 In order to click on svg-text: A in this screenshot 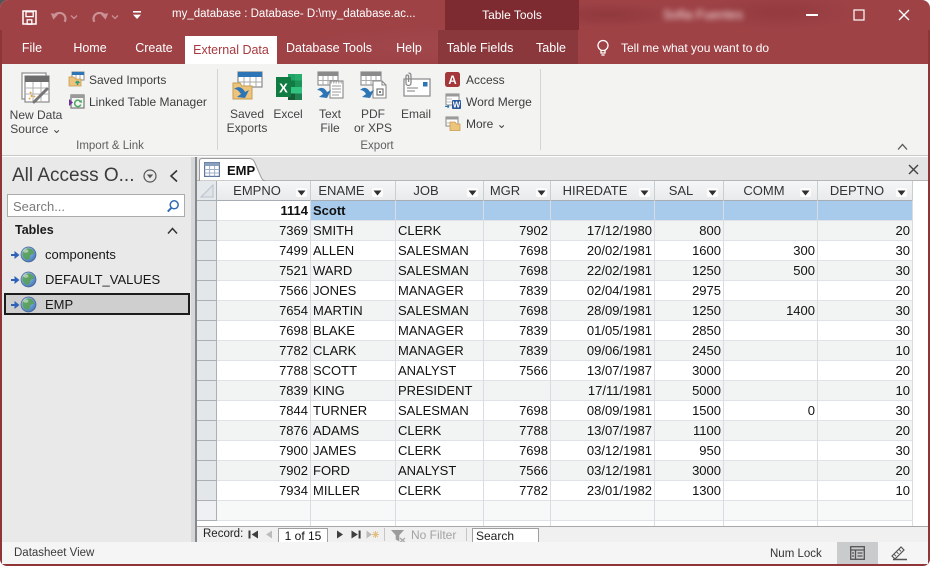, I will do `click(452, 81)`.